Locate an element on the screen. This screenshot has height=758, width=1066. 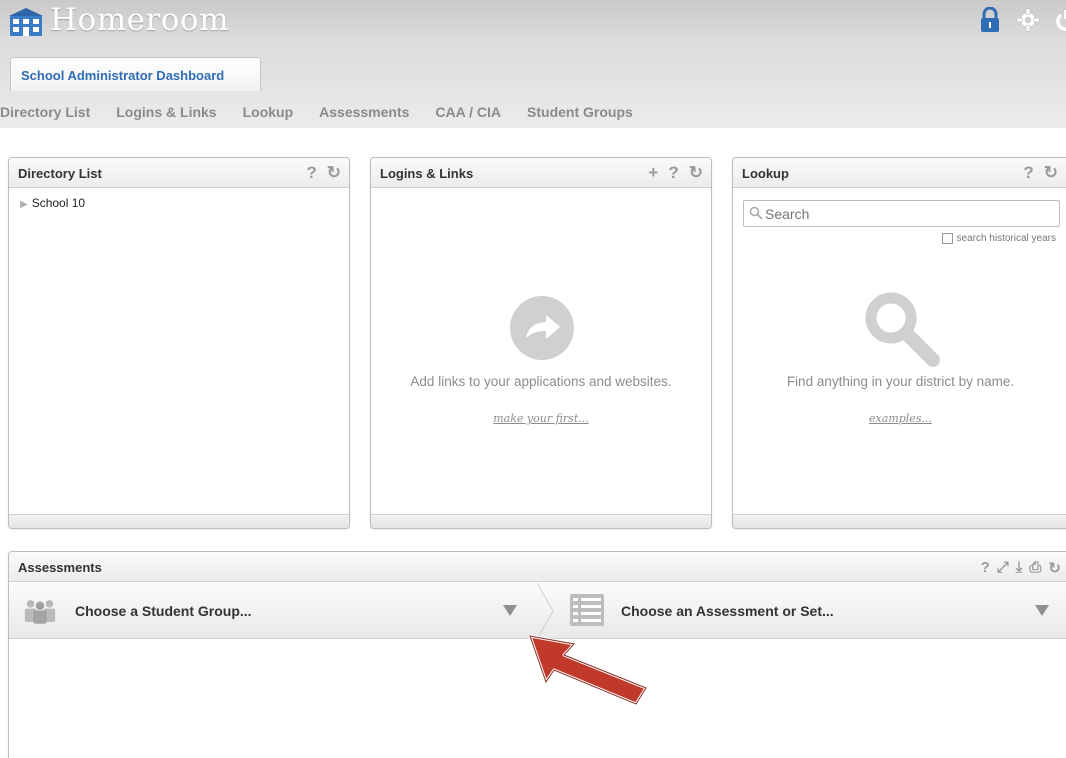
lock-icon is located at coordinates (990, 19).